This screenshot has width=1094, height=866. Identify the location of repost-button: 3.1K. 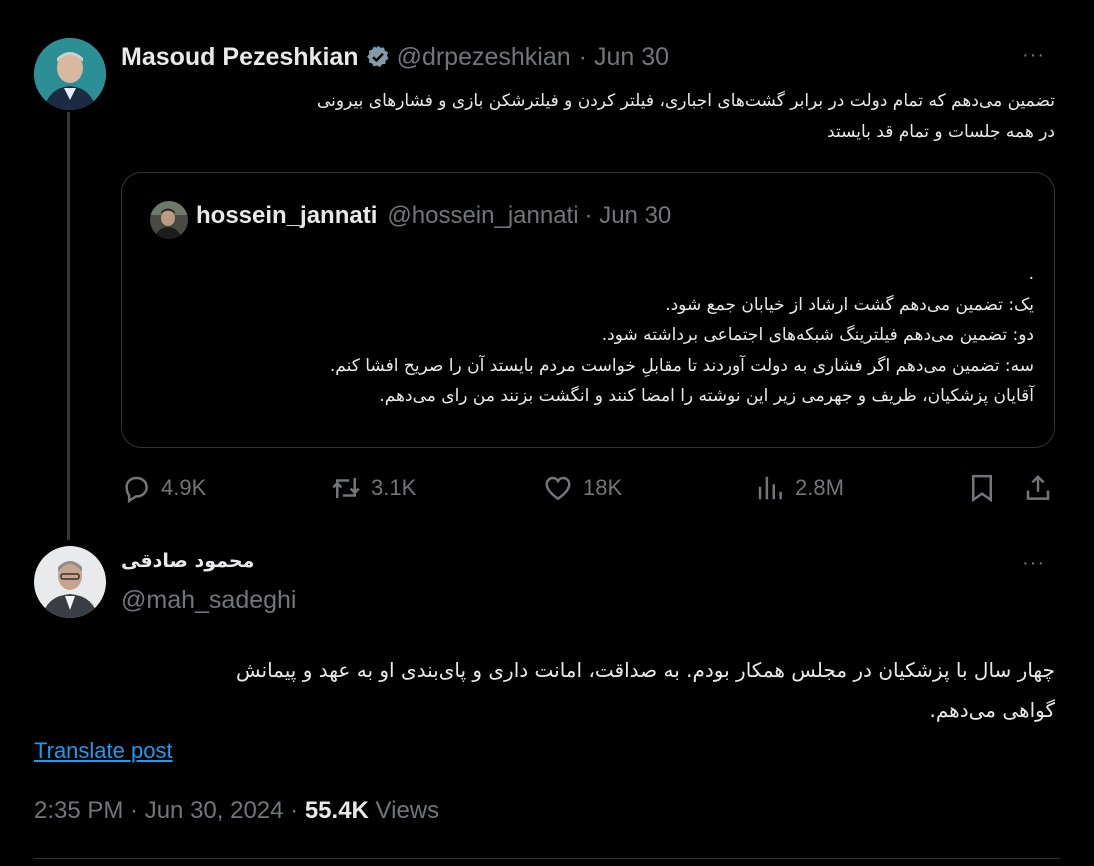
(373, 488).